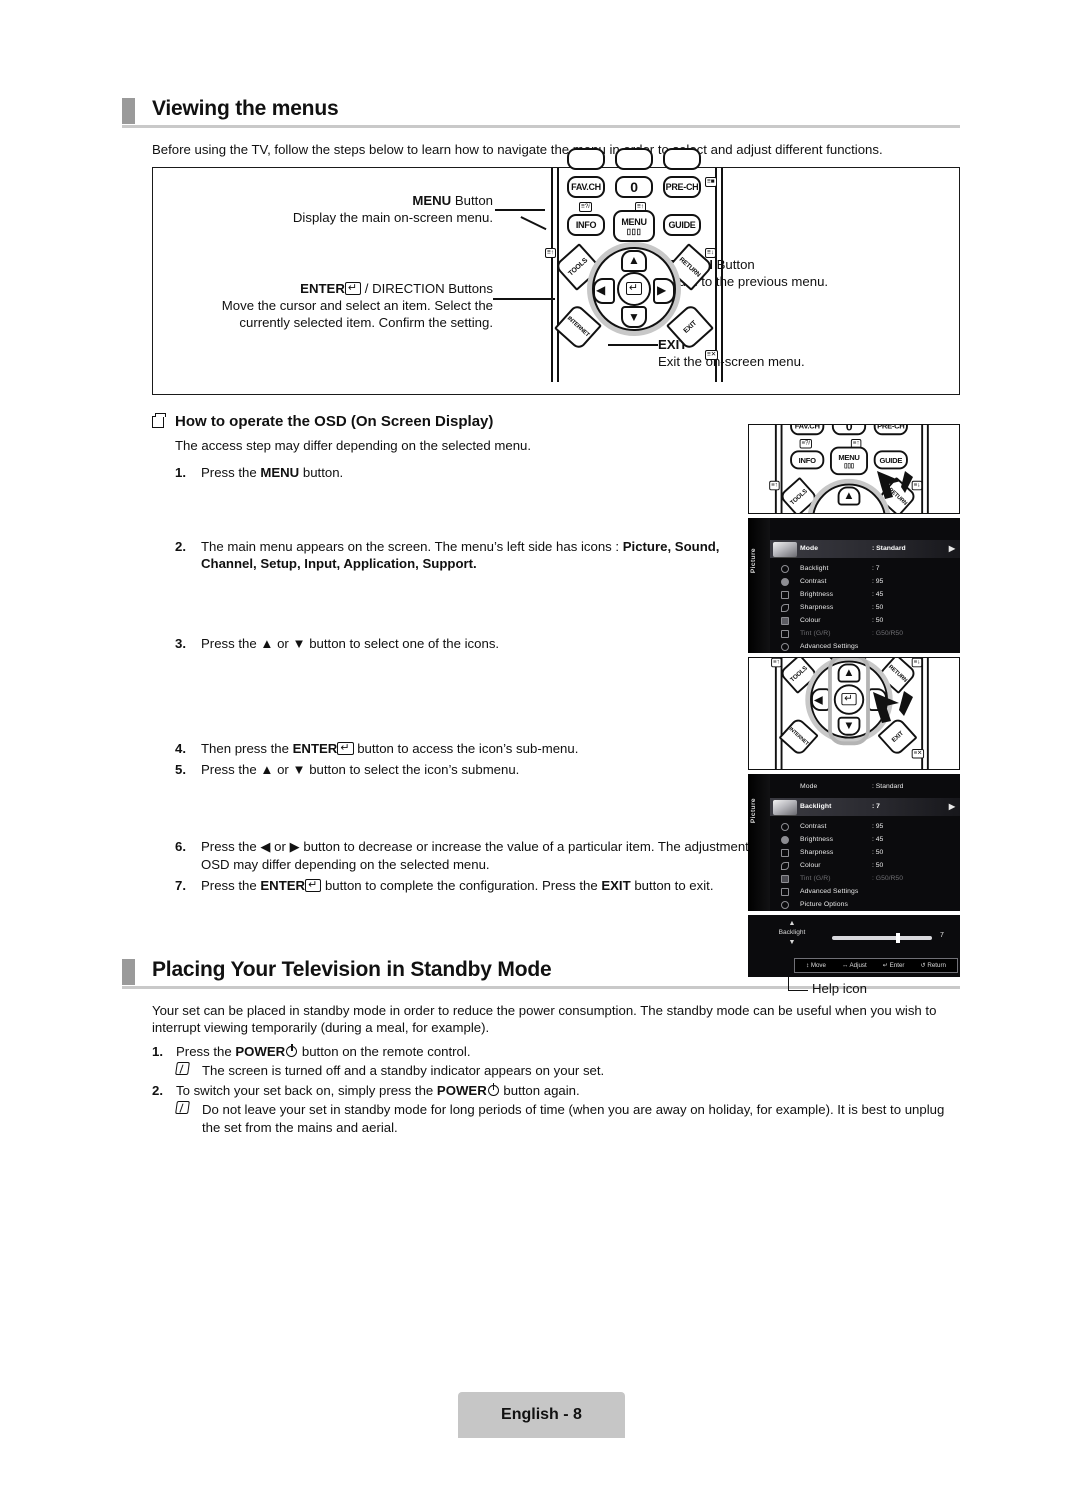 This screenshot has width=1080, height=1488. I want to click on help-move: ↕ Move, so click(816, 965).